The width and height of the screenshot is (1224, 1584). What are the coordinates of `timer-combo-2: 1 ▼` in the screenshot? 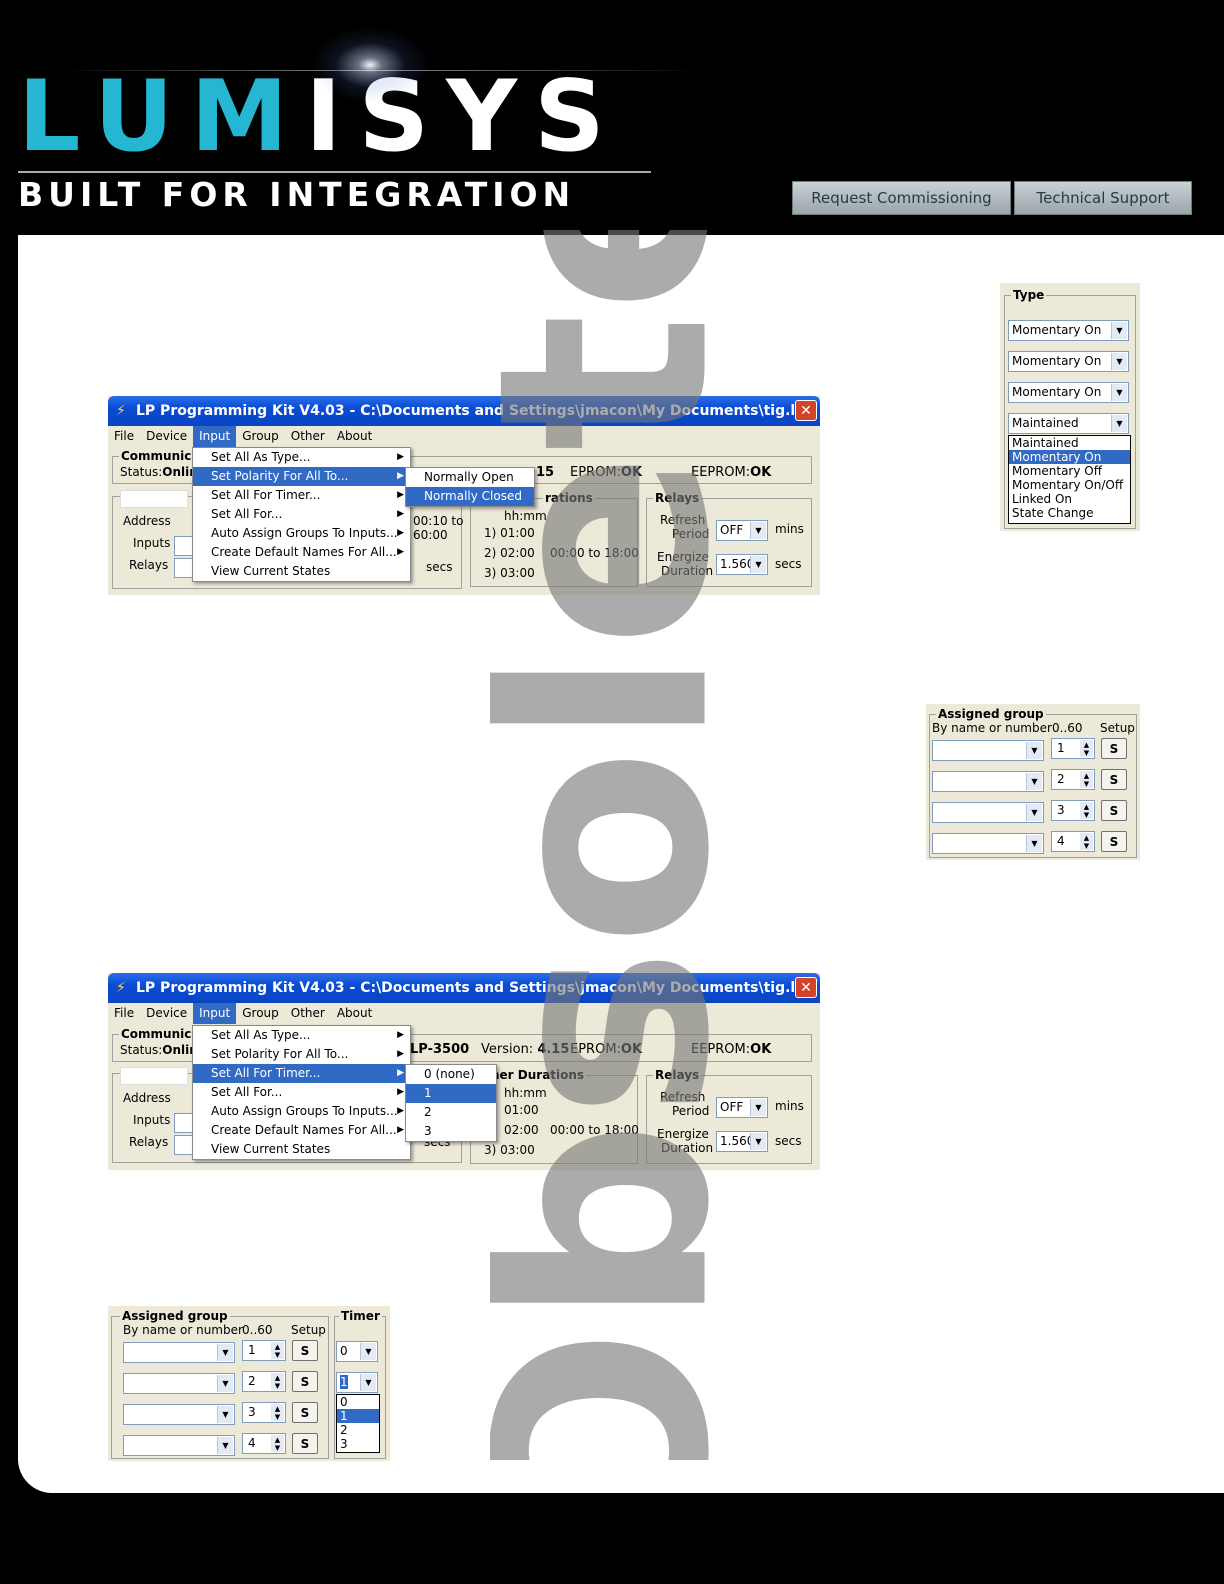 It's located at (357, 1382).